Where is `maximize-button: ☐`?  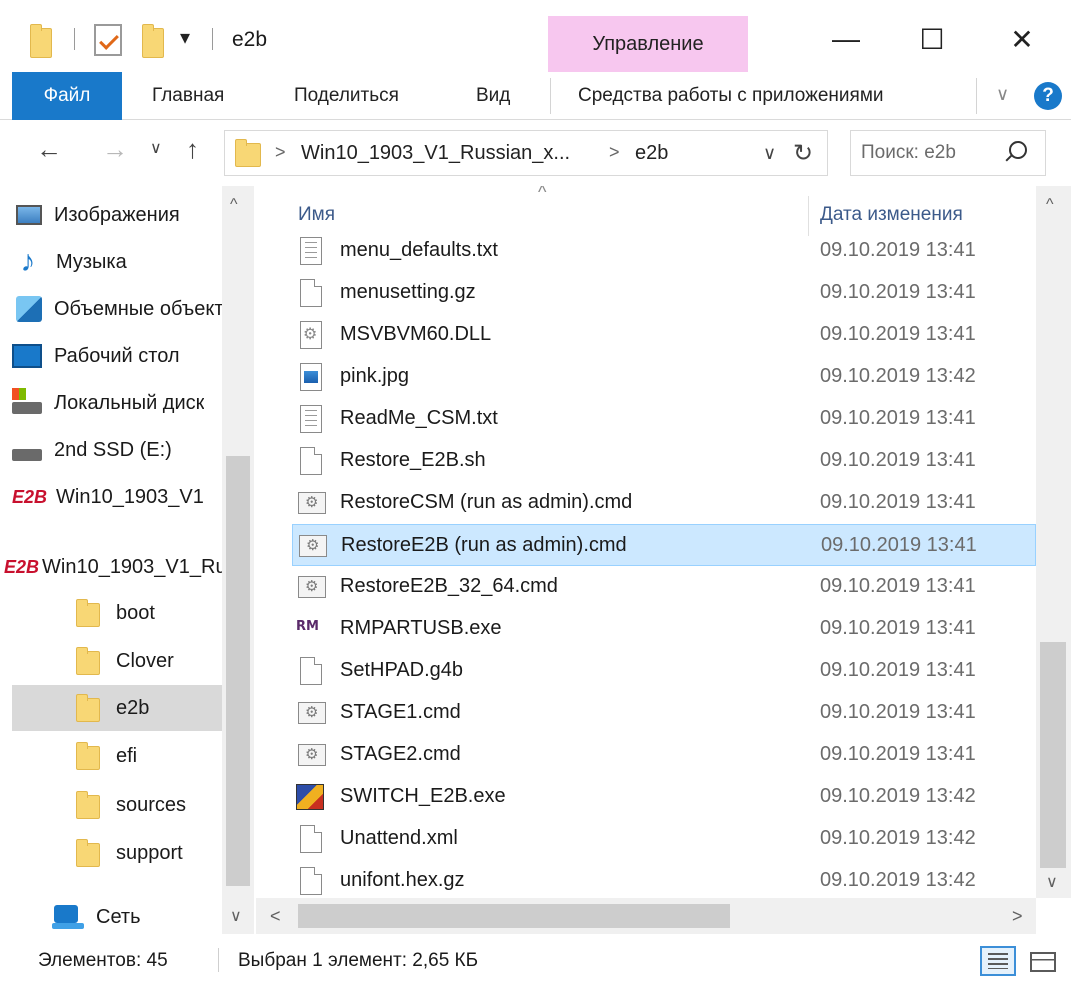
maximize-button: ☐ is located at coordinates (932, 39).